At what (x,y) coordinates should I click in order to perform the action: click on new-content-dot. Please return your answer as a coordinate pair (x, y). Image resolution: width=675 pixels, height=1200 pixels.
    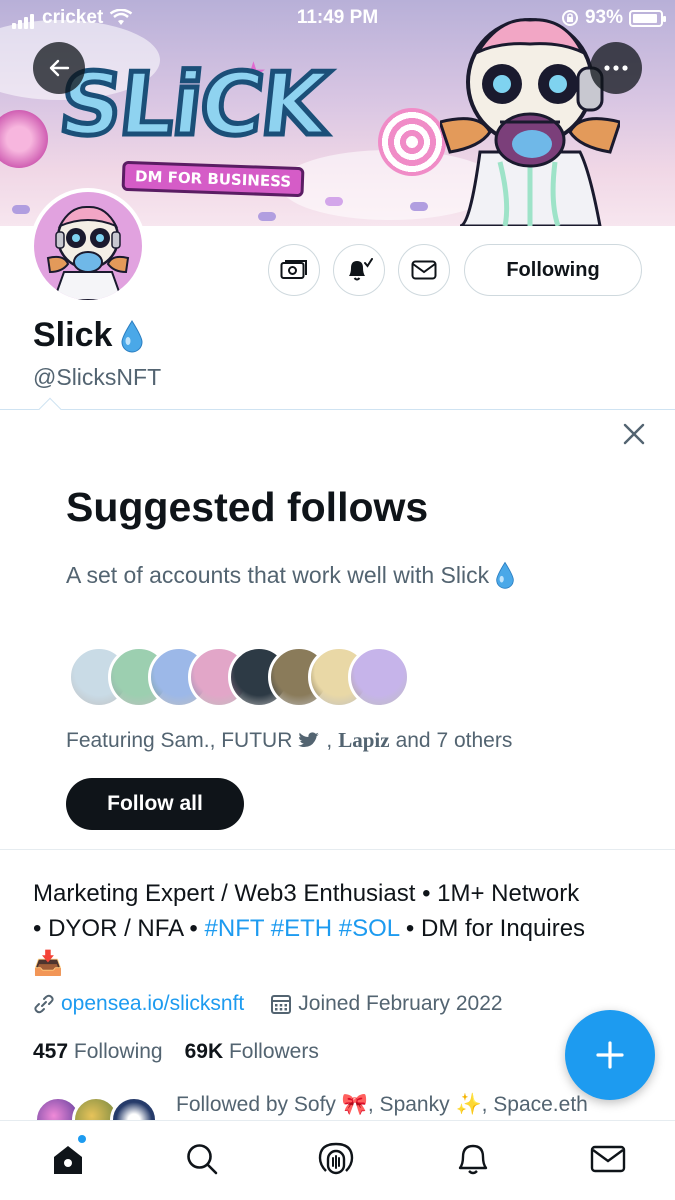
    Looking at the image, I should click on (82, 1139).